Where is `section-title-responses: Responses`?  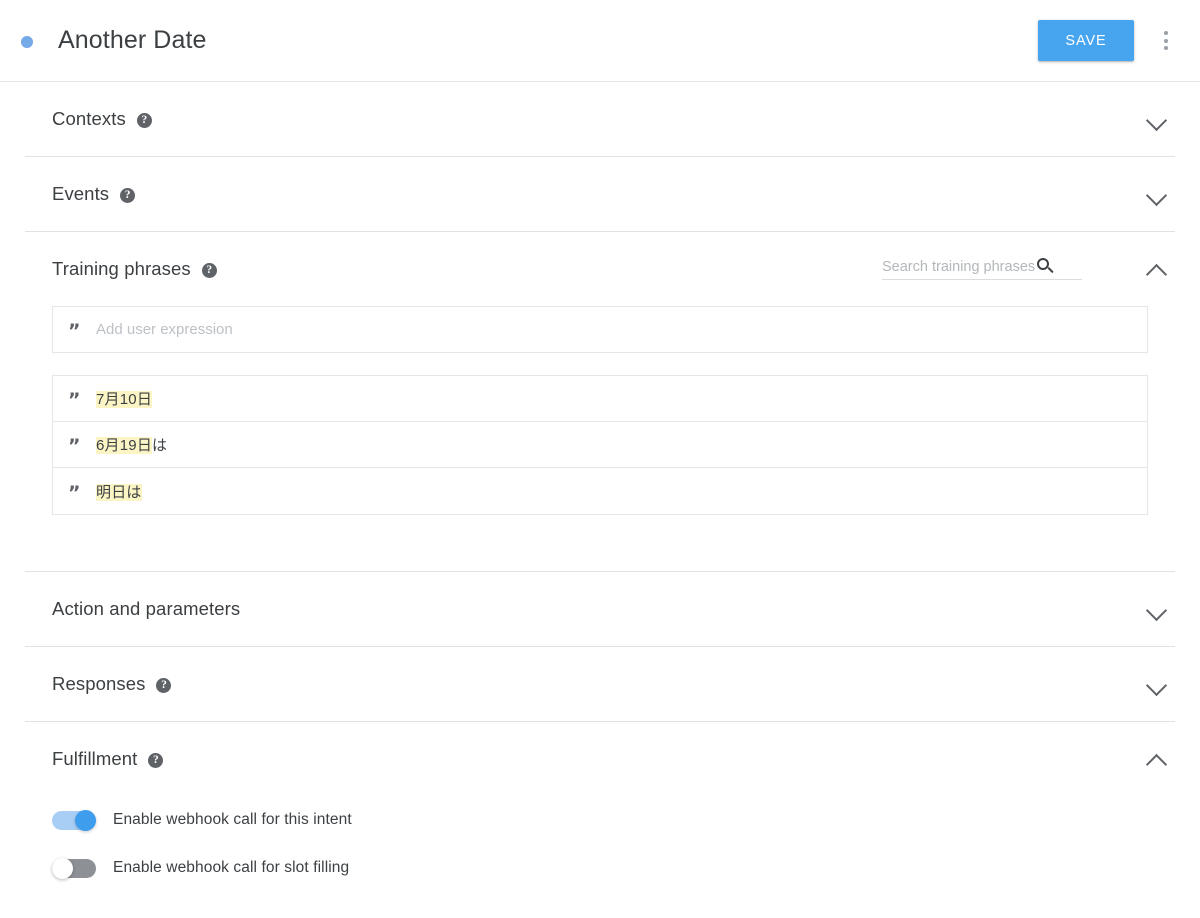 section-title-responses: Responses is located at coordinates (99, 683).